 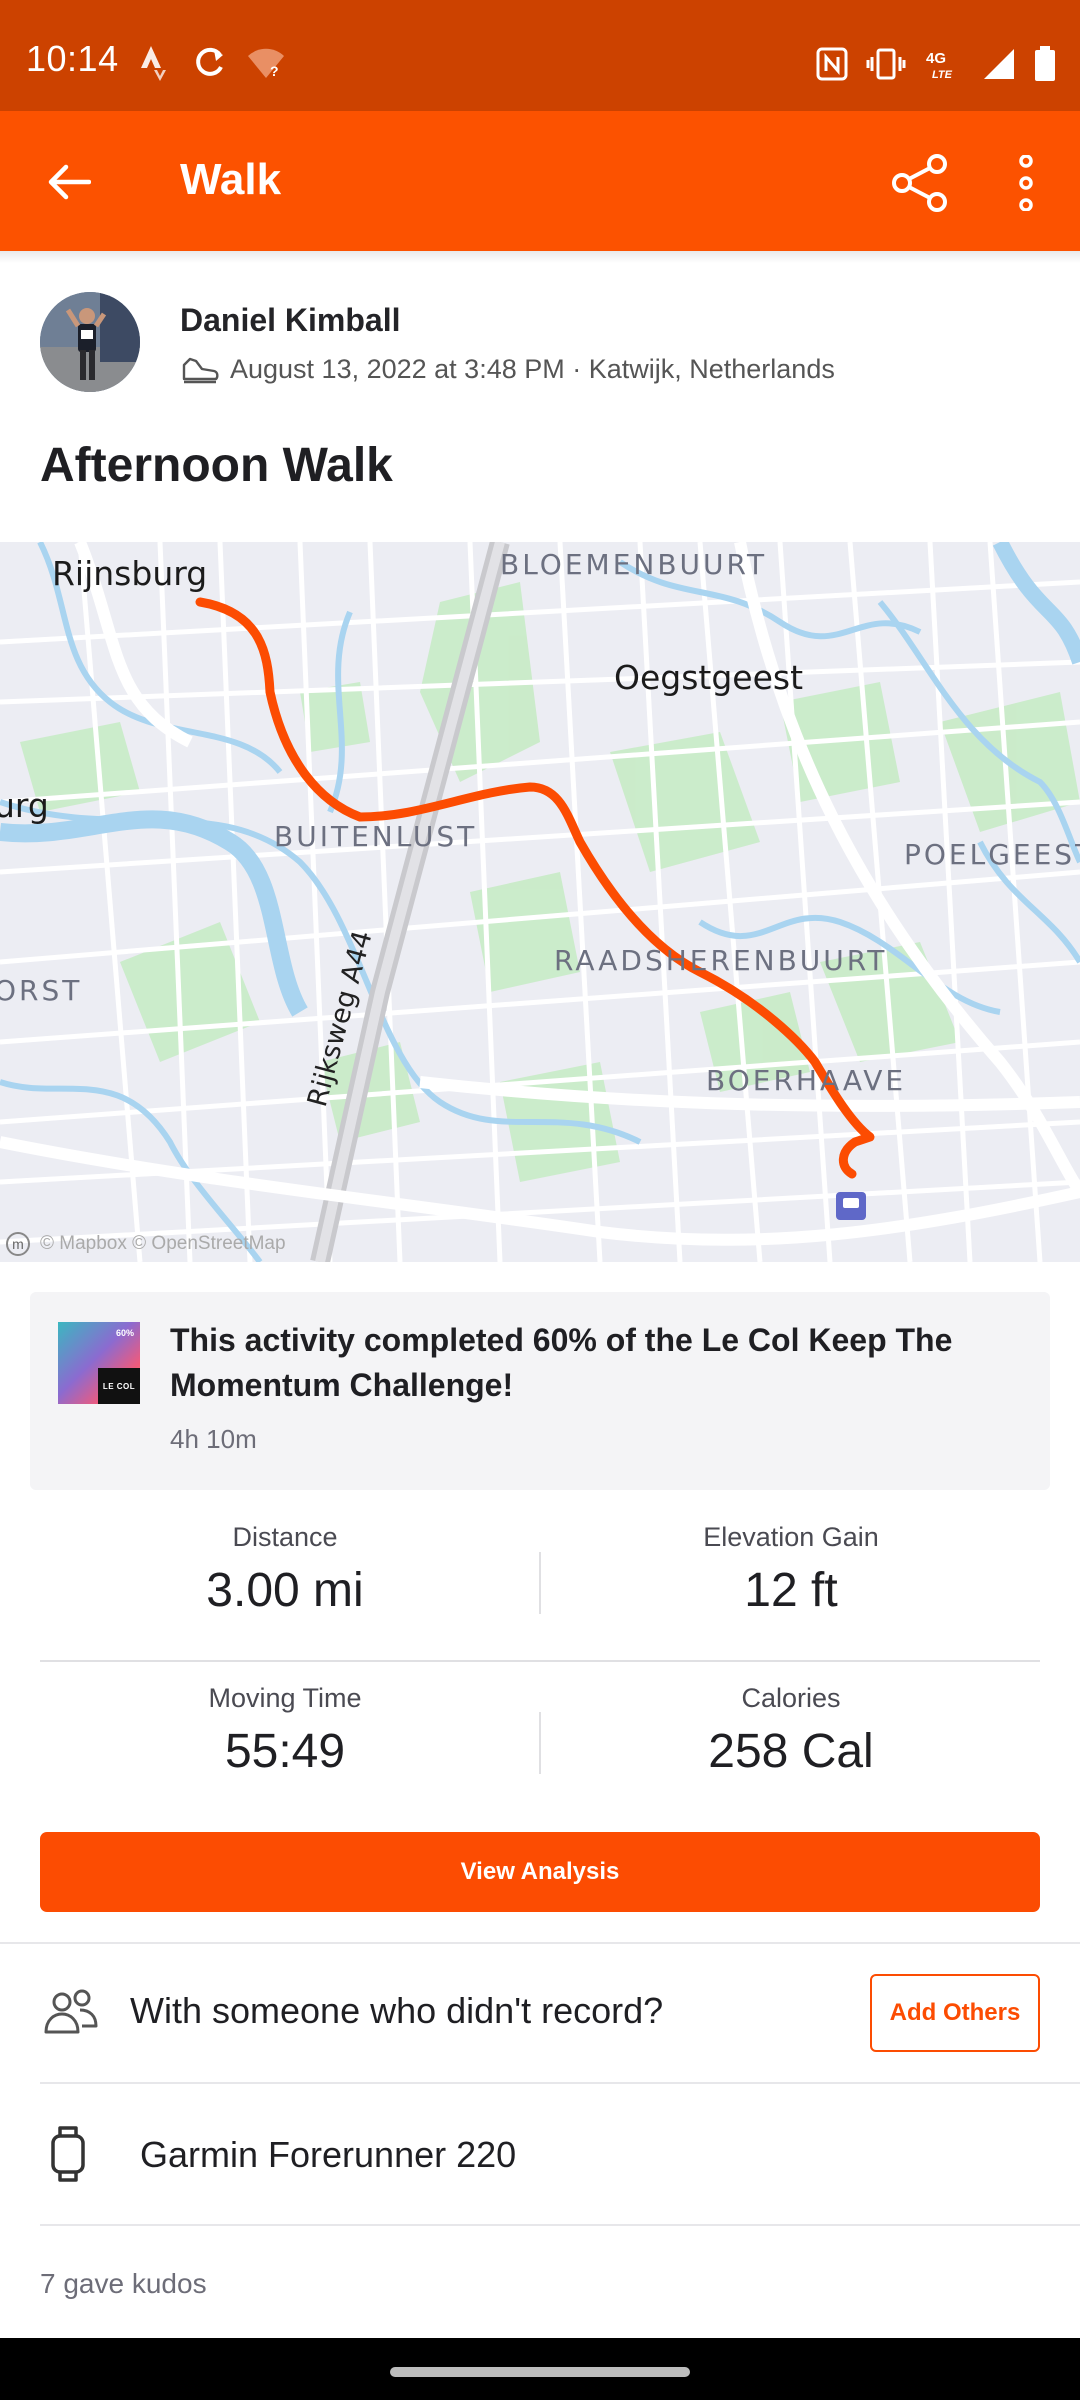 I want to click on svg-text: LTE, so click(x=942, y=75).